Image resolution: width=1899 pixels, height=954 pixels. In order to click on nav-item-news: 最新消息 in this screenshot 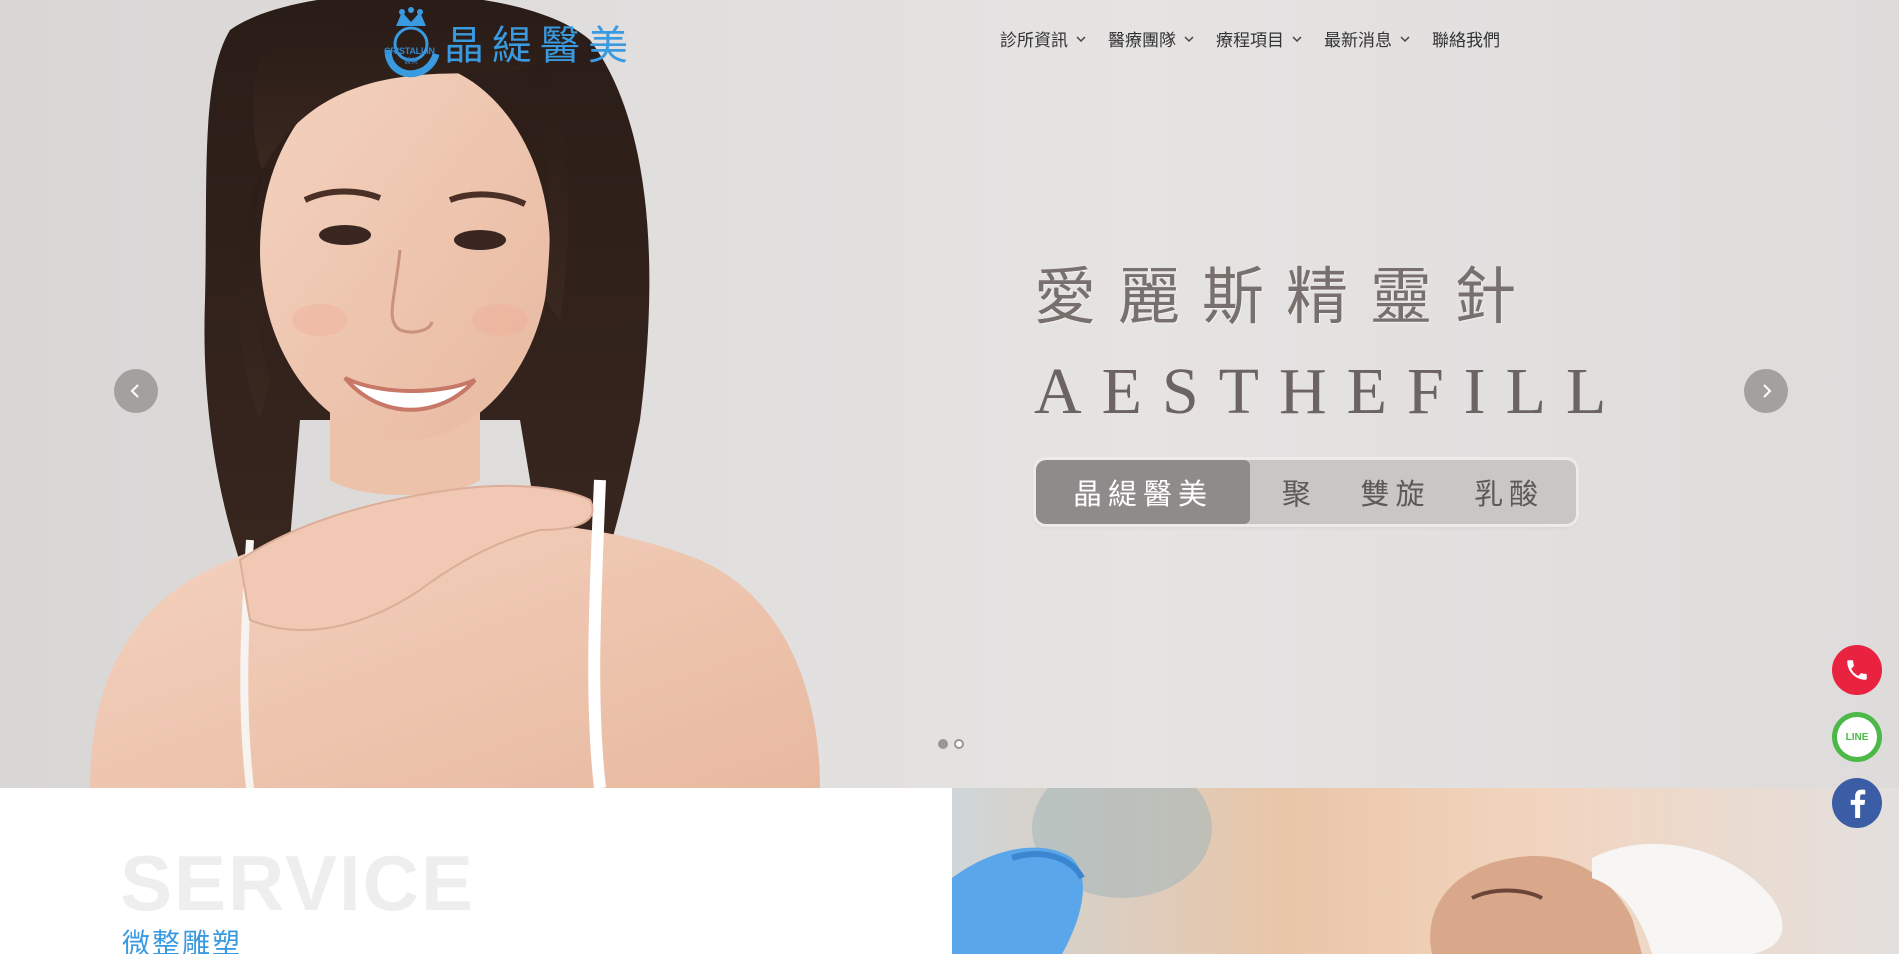, I will do `click(1367, 38)`.